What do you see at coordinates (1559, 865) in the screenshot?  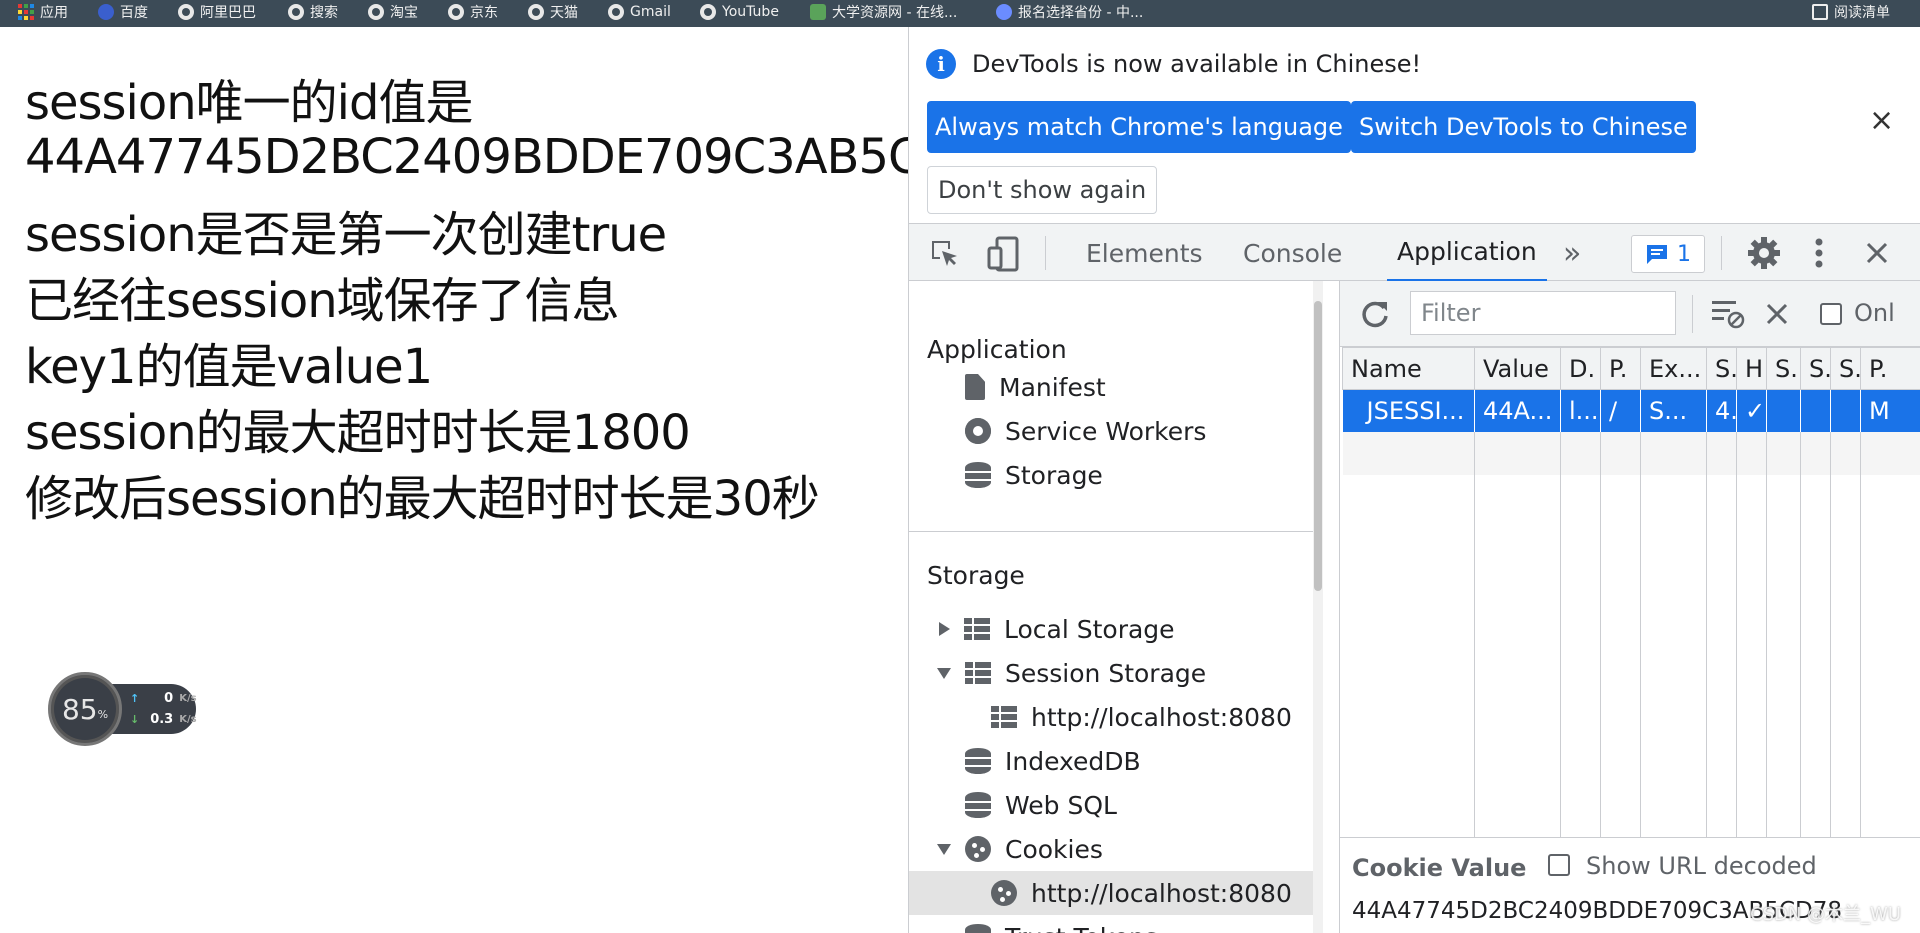 I see `show-url-decoded-checkbox` at bounding box center [1559, 865].